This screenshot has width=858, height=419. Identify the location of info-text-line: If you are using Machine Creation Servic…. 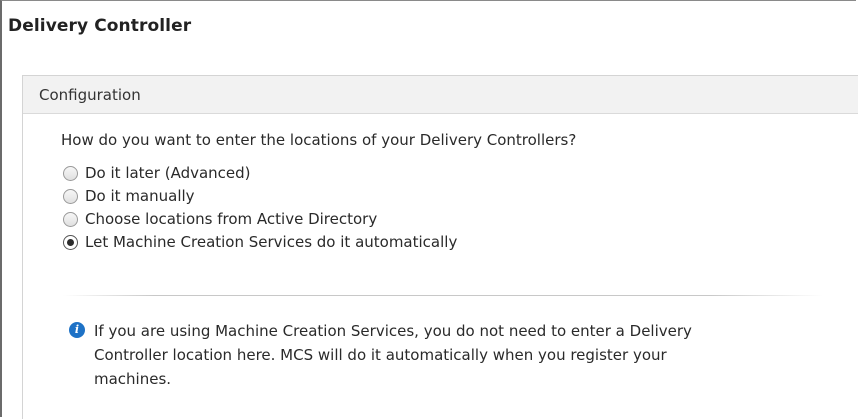
(393, 331).